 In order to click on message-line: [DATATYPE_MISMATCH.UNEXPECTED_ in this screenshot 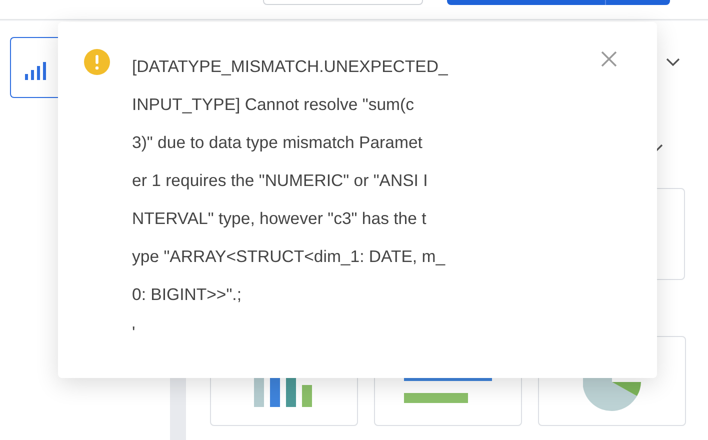, I will do `click(290, 67)`.